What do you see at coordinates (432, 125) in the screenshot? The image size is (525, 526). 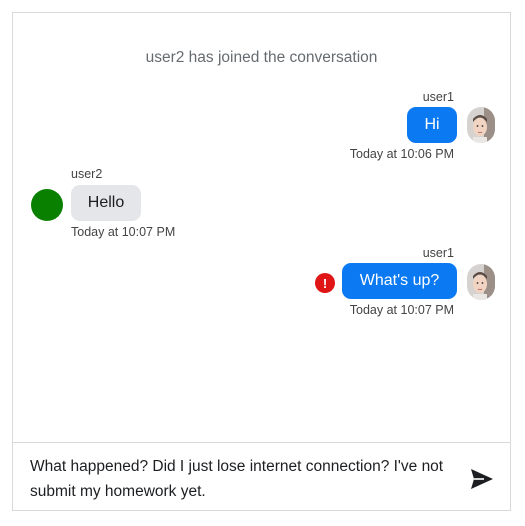 I see `message-bubble: Hi` at bounding box center [432, 125].